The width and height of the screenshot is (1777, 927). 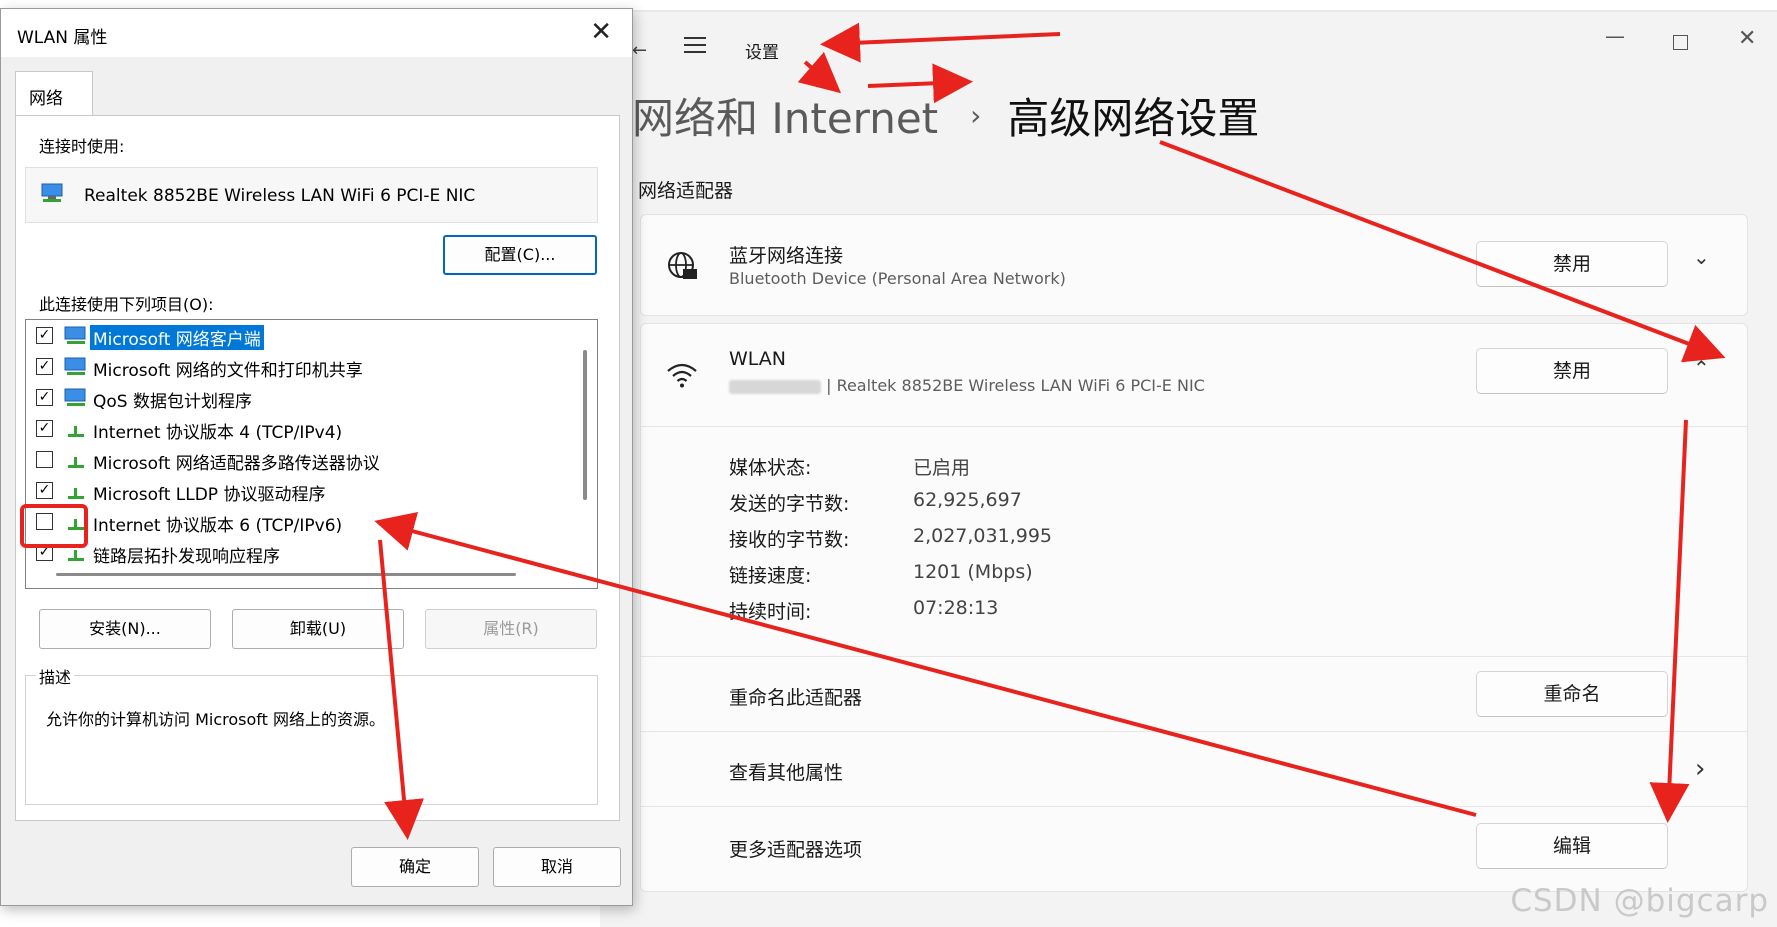 What do you see at coordinates (1572, 371) in the screenshot?
I see `disable-wlan-button: 禁用` at bounding box center [1572, 371].